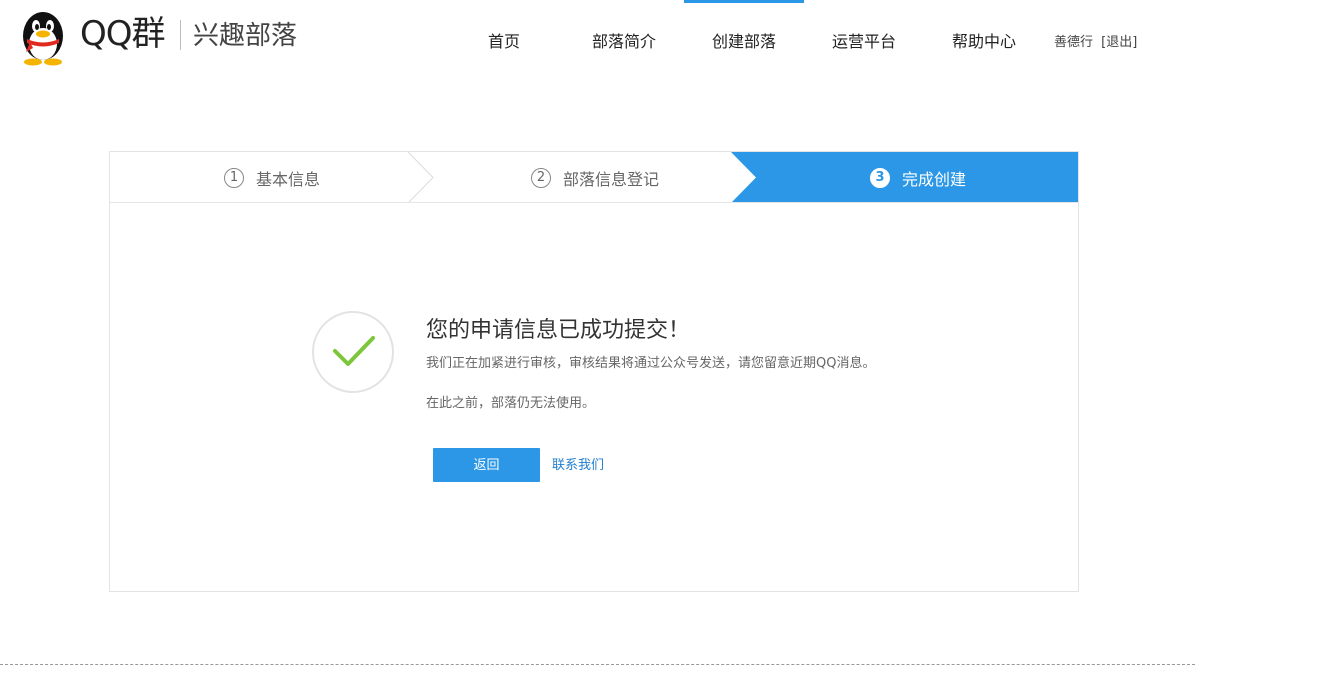 This screenshot has width=1317, height=692. Describe the element at coordinates (511, 403) in the screenshot. I see `success-note: 在此之前，部落仍无法使用。` at that location.